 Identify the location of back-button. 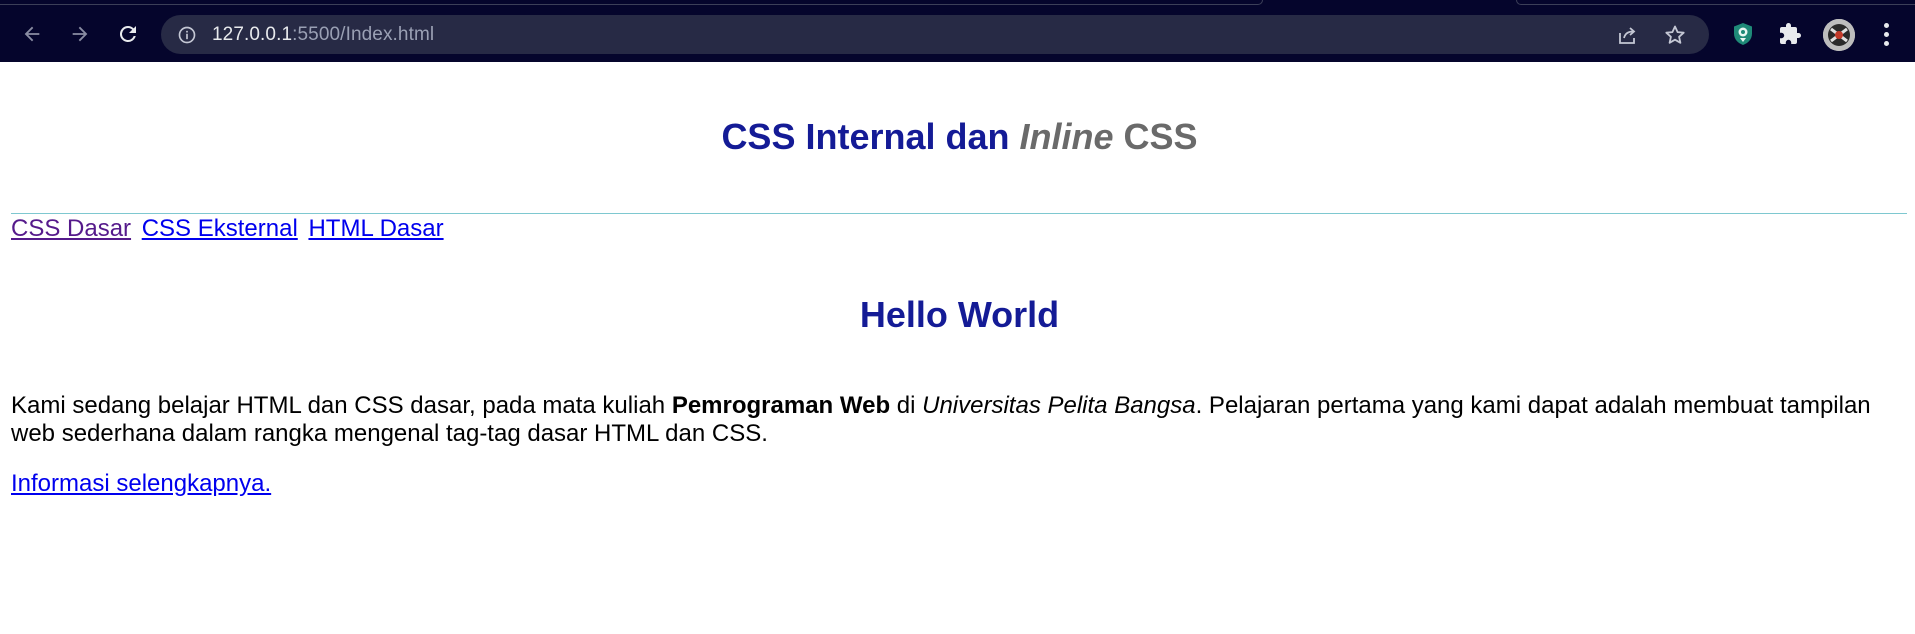
(32, 34).